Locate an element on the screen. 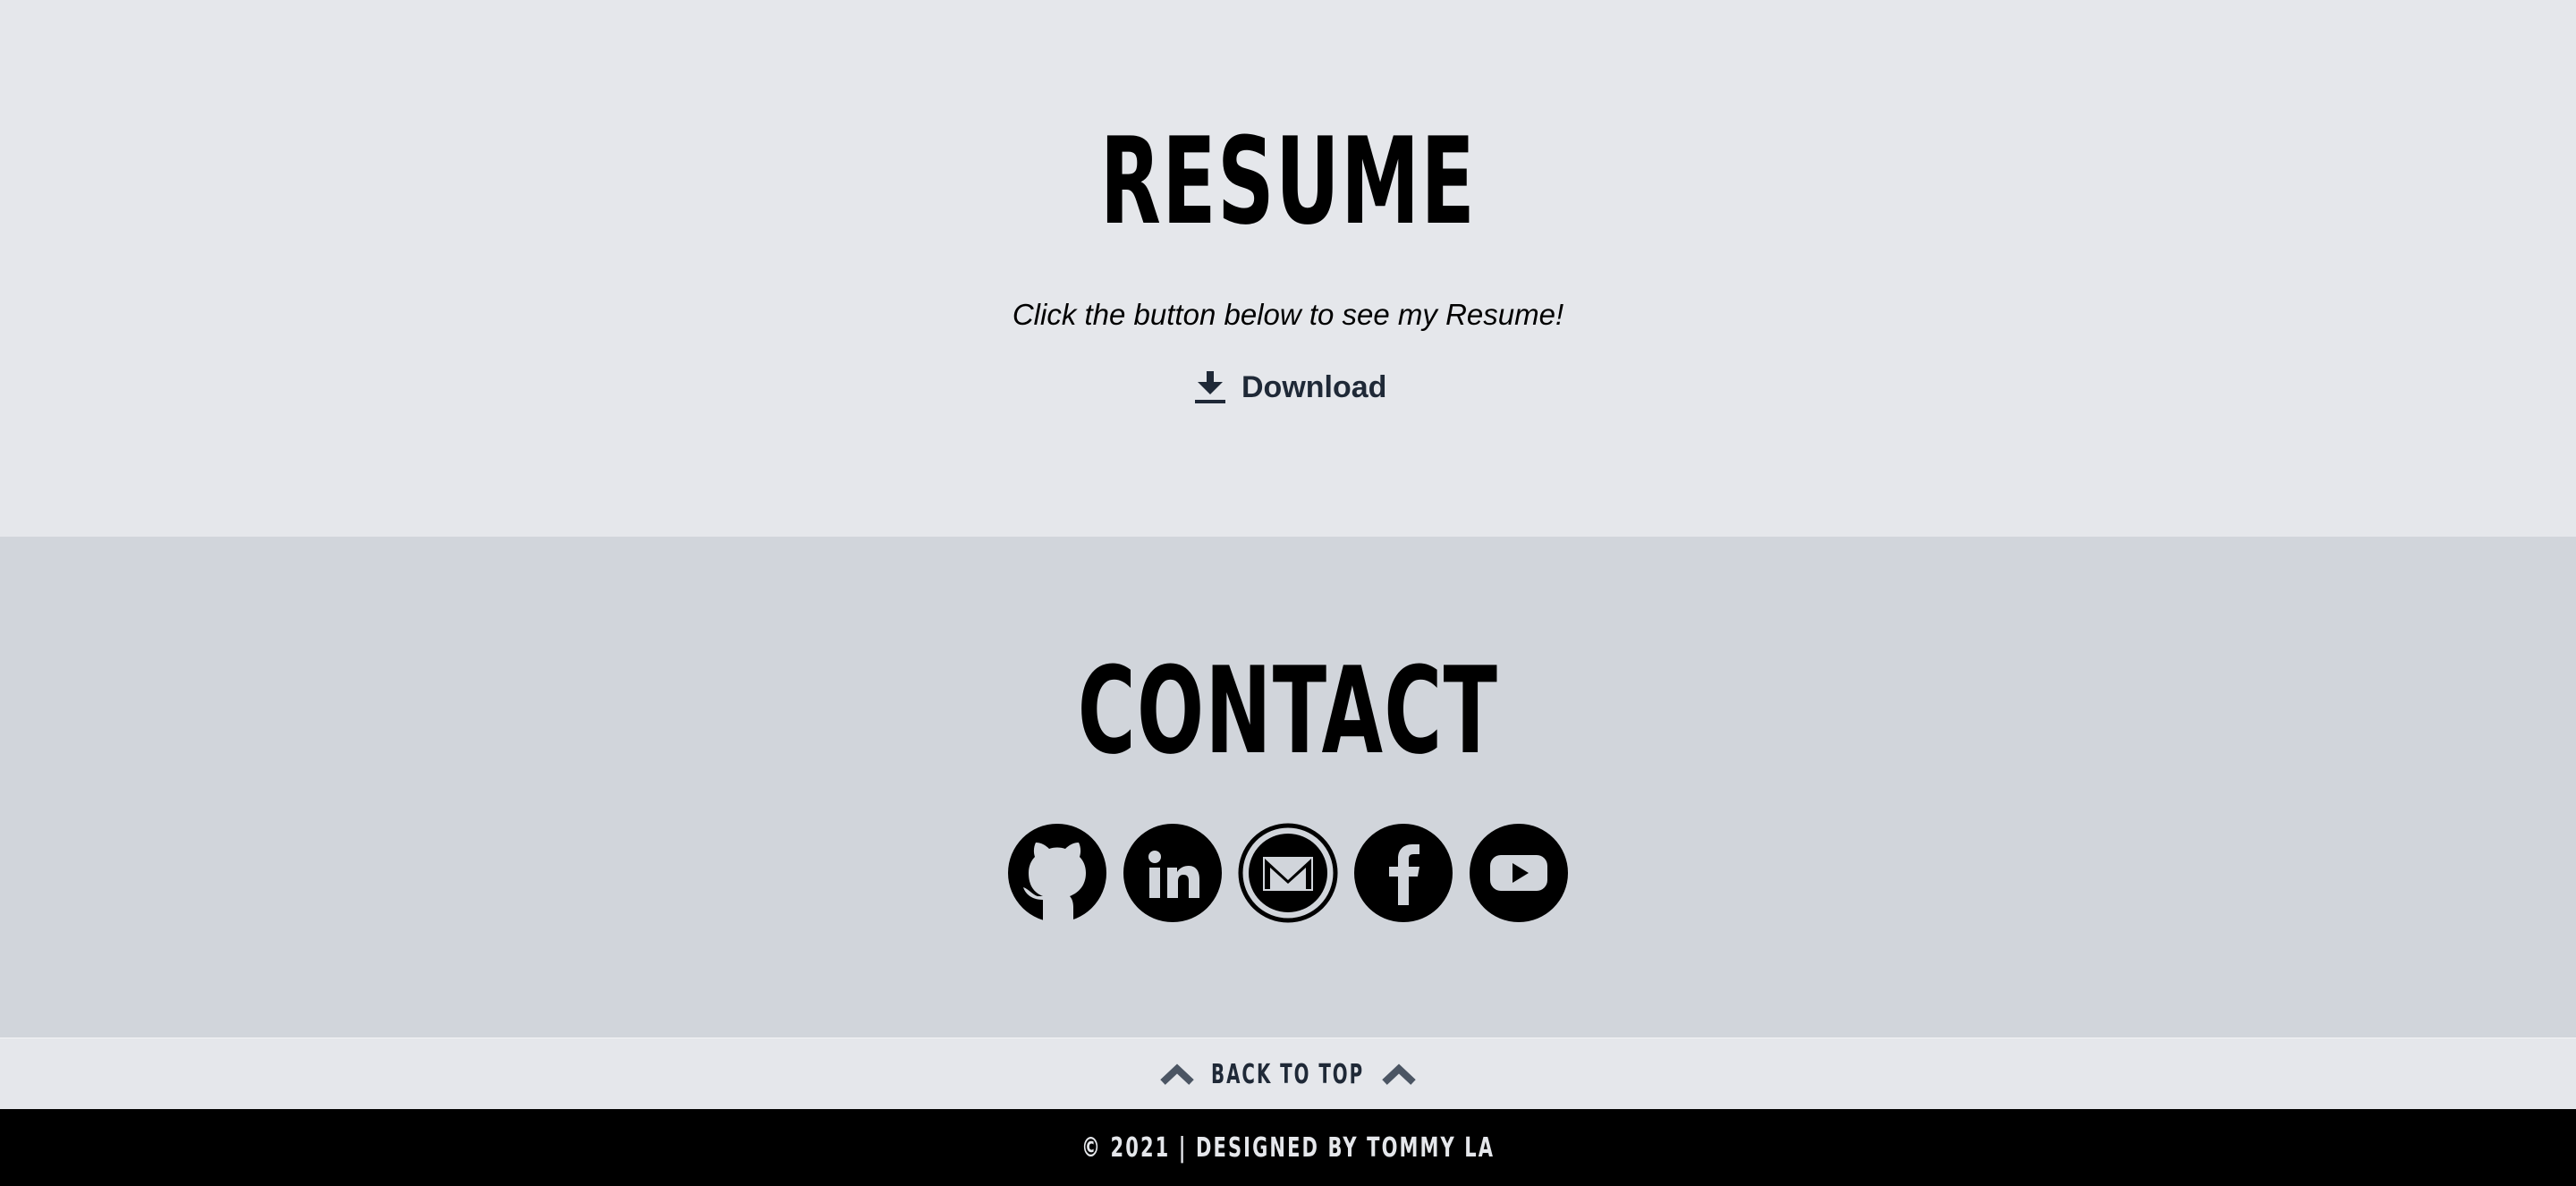 Image resolution: width=2576 pixels, height=1186 pixels. linkedin-icon is located at coordinates (1172, 873).